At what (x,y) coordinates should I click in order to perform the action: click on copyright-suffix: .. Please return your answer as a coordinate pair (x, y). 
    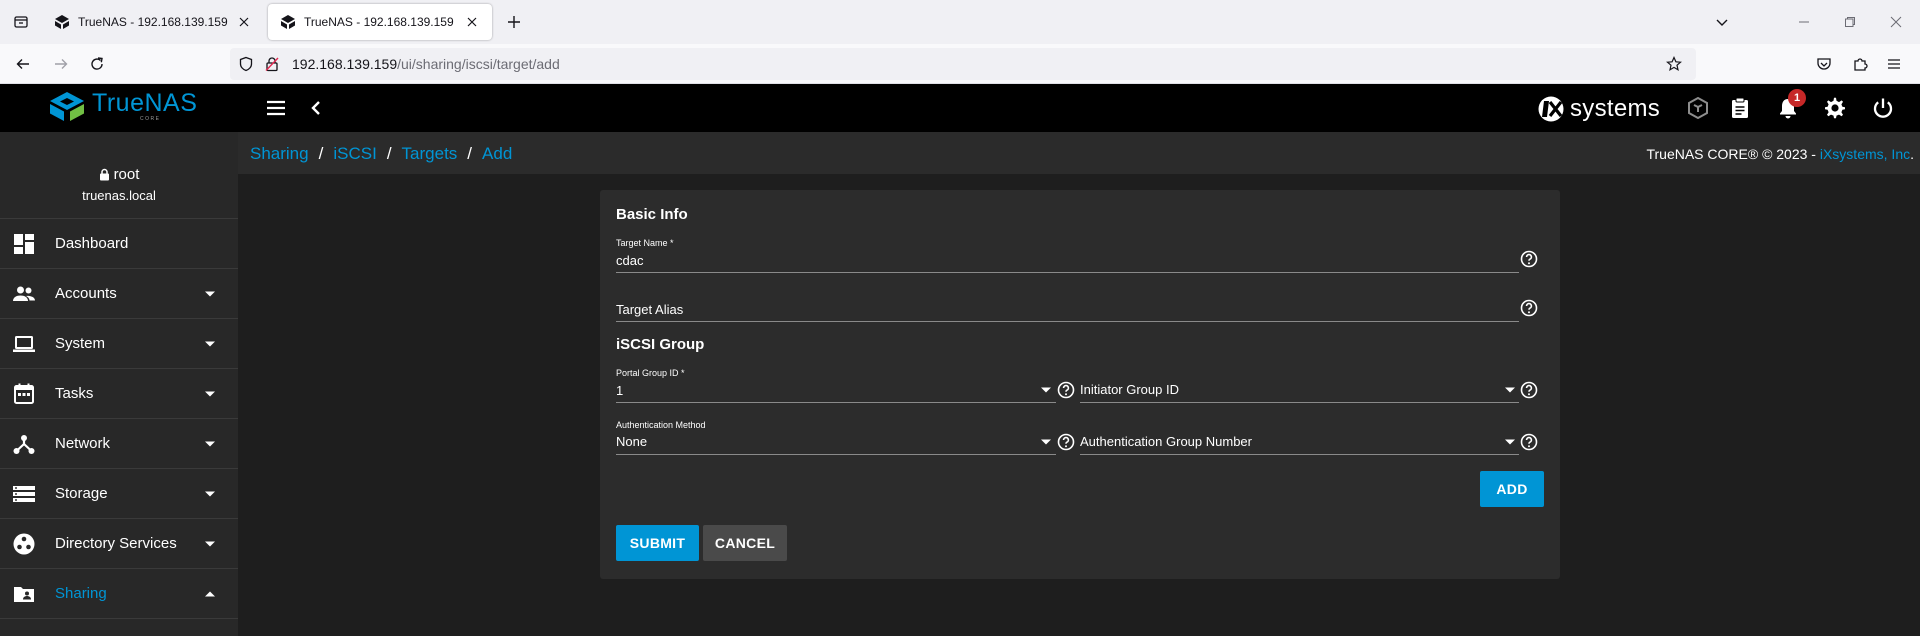
    Looking at the image, I should click on (1912, 154).